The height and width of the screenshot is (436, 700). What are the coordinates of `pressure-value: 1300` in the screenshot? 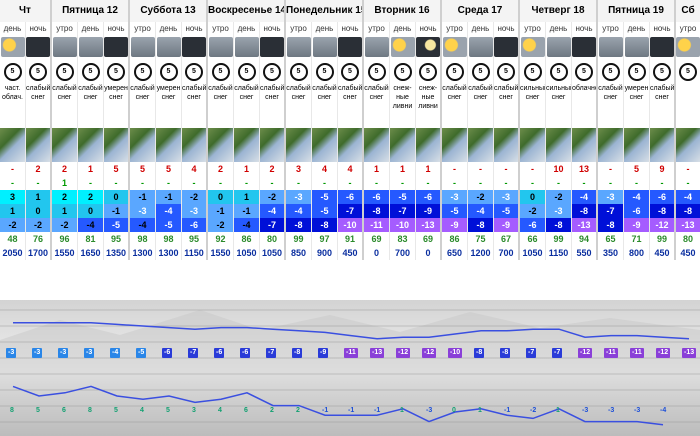 It's located at (143, 253).